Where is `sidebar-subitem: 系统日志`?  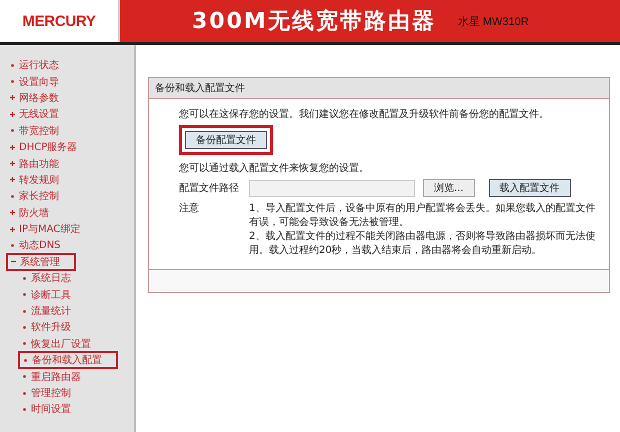 sidebar-subitem: 系统日志 is located at coordinates (46, 278).